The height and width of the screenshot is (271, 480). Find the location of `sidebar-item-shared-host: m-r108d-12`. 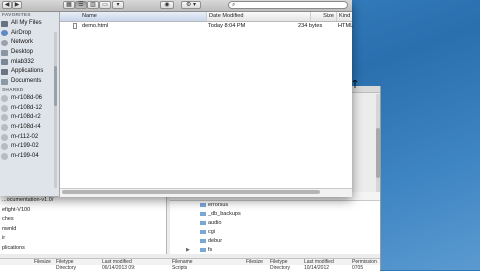

sidebar-item-shared-host: m-r108d-12 is located at coordinates (29, 109).